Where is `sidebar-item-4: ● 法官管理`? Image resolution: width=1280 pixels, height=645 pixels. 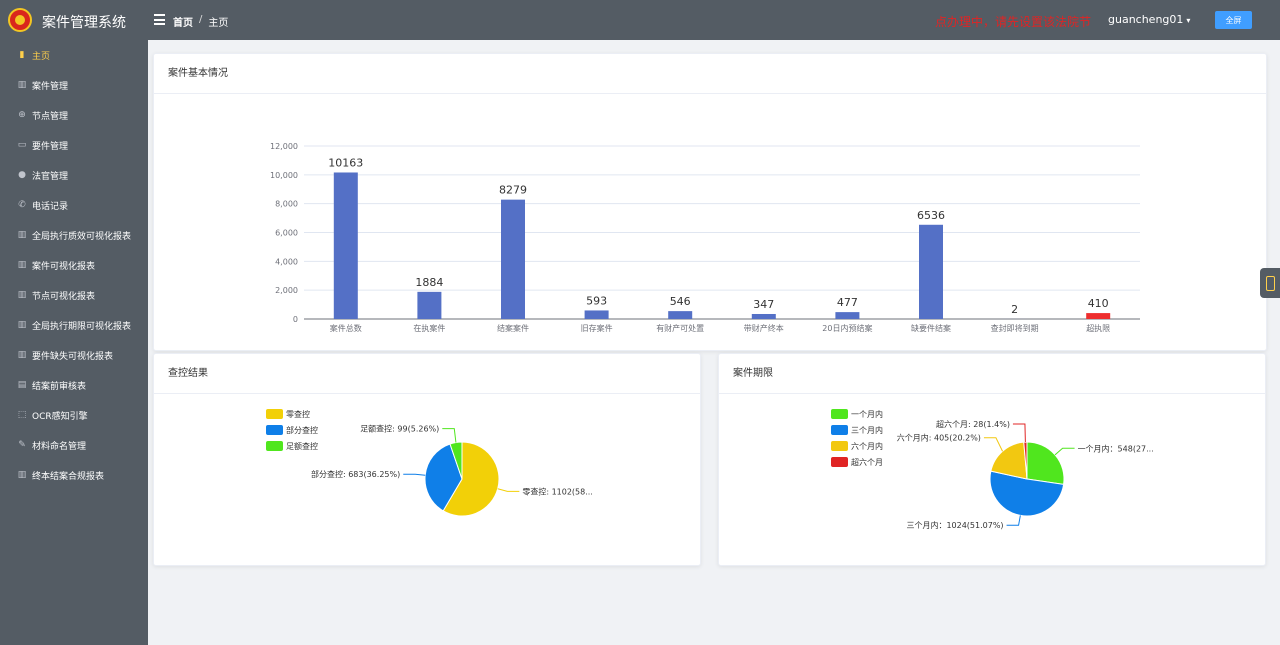
sidebar-item-4: ● 法官管理 is located at coordinates (74, 175).